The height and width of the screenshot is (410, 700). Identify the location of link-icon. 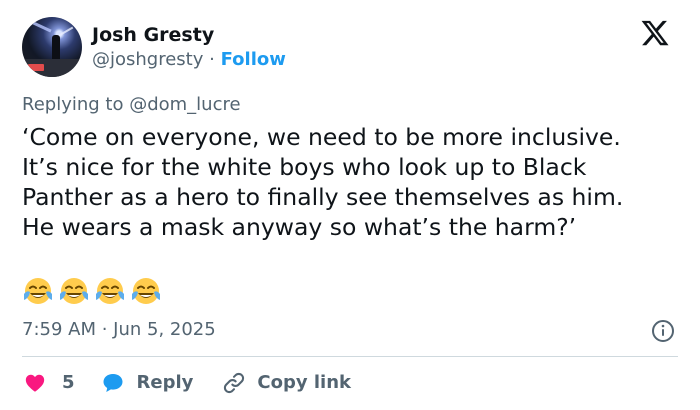
(234, 383).